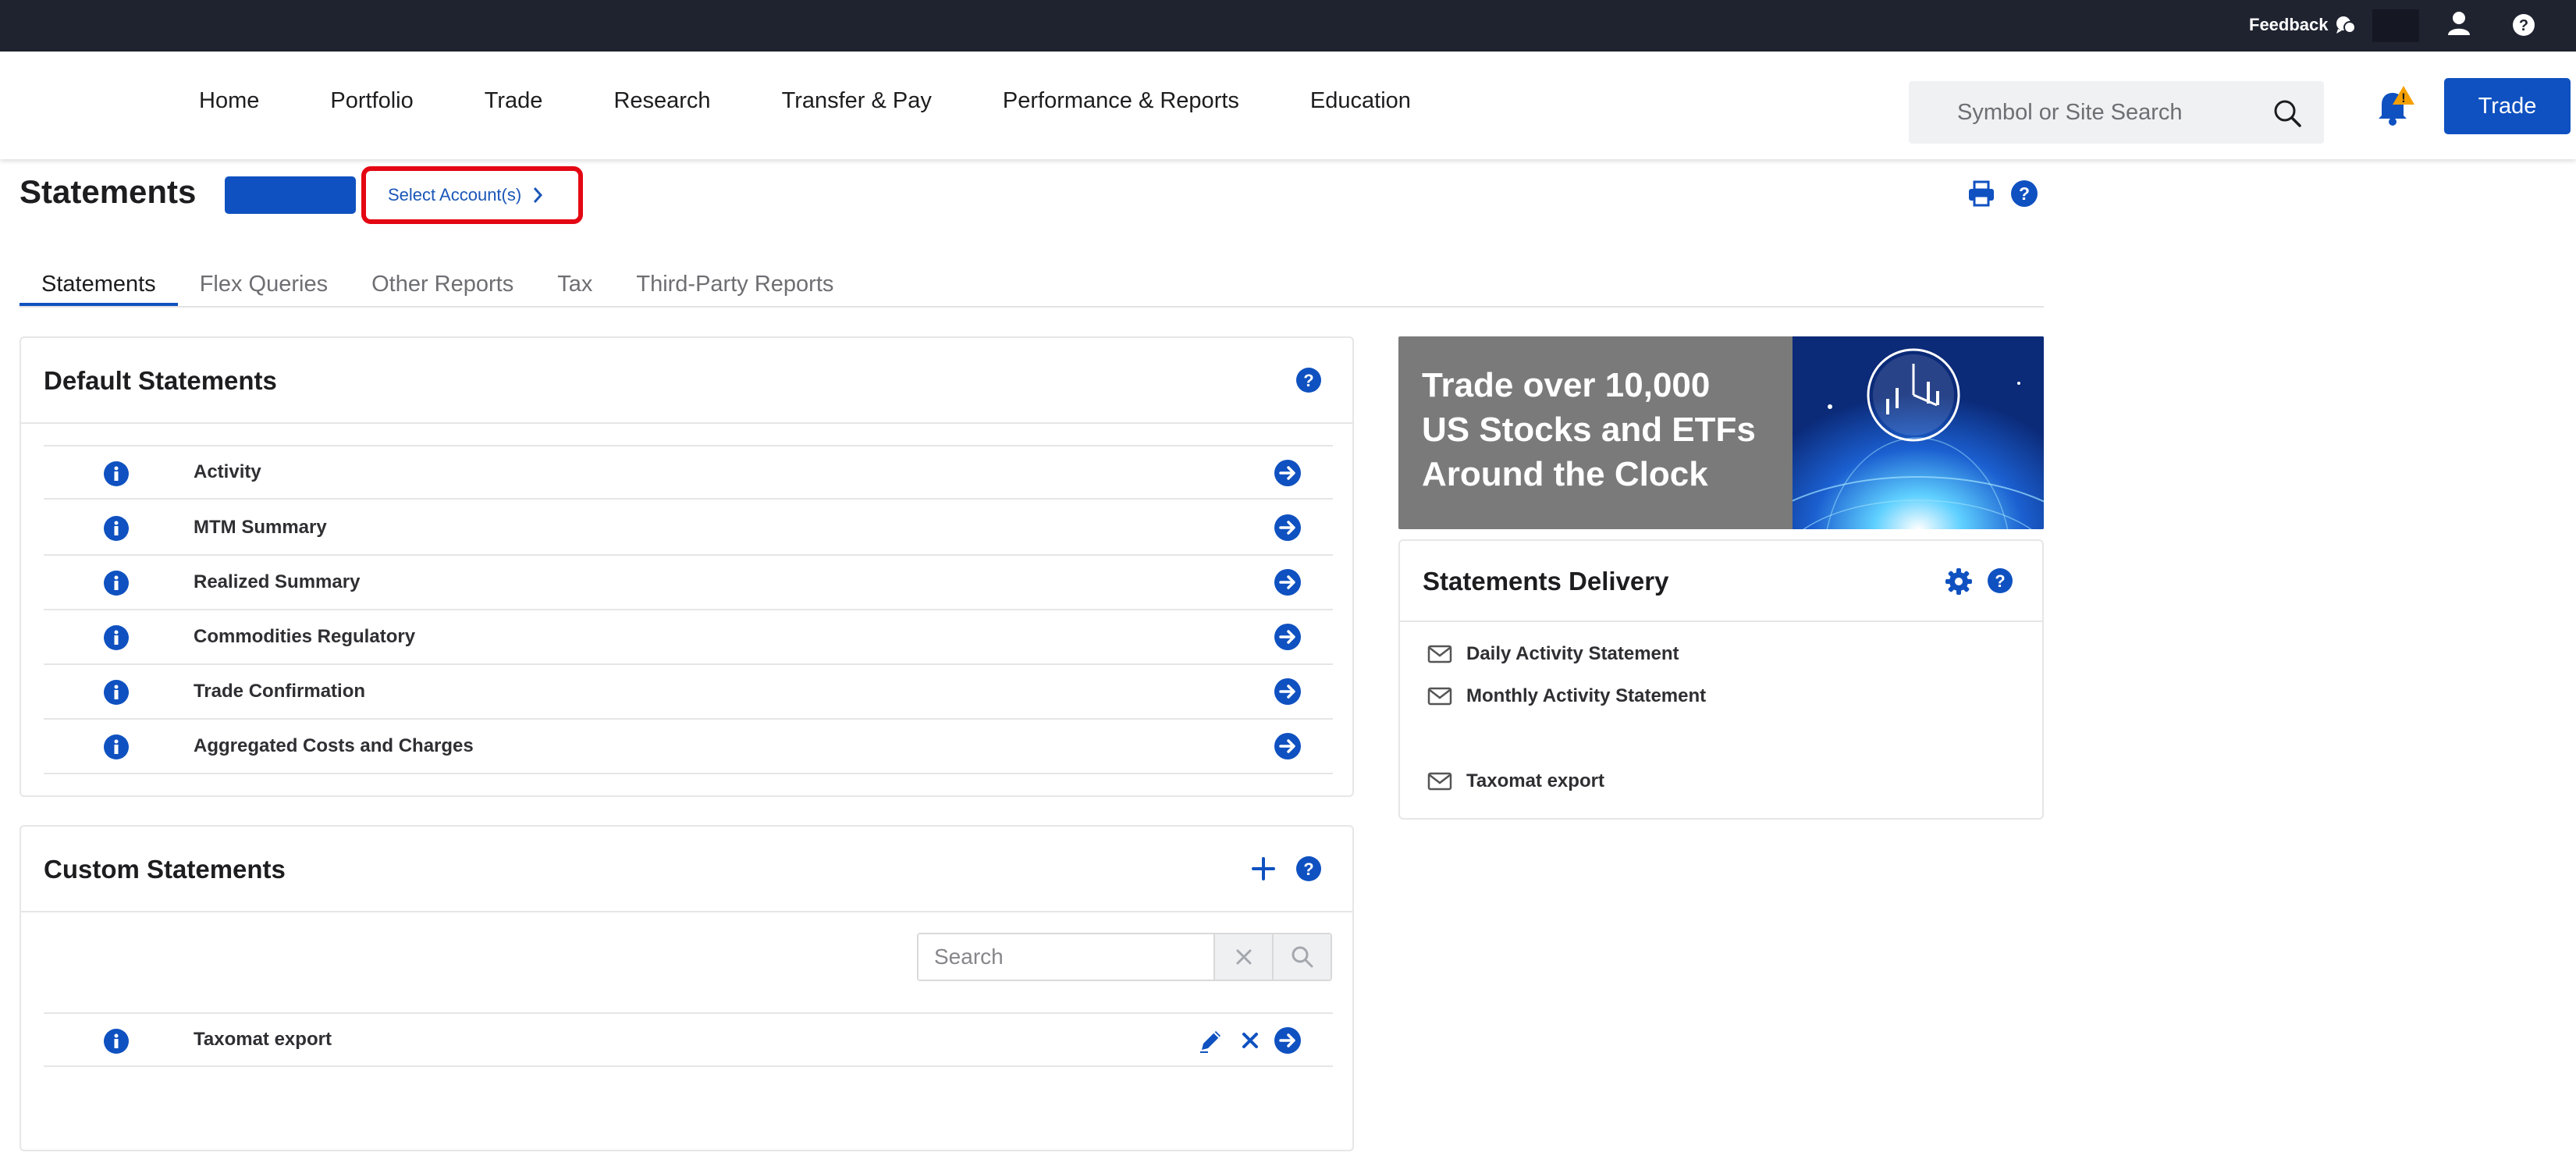  What do you see at coordinates (687, 381) in the screenshot?
I see `panel-header: Default Statements ?` at bounding box center [687, 381].